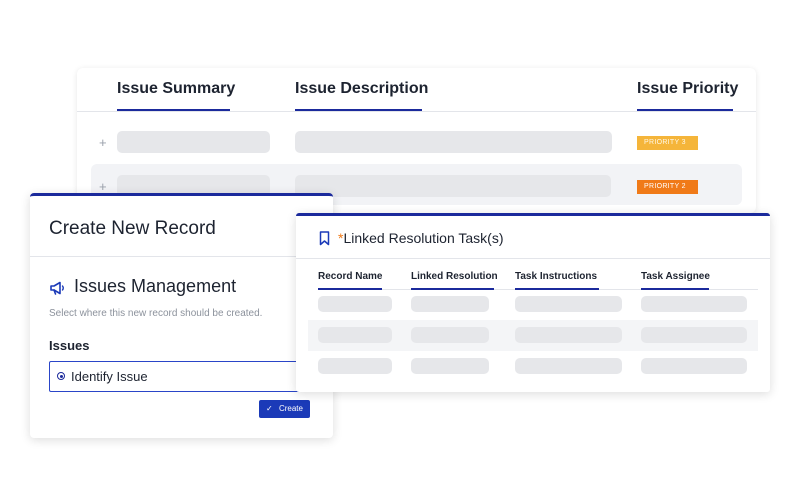 The height and width of the screenshot is (503, 800). I want to click on panel-title: *Linked Resolution Task(s), so click(421, 238).